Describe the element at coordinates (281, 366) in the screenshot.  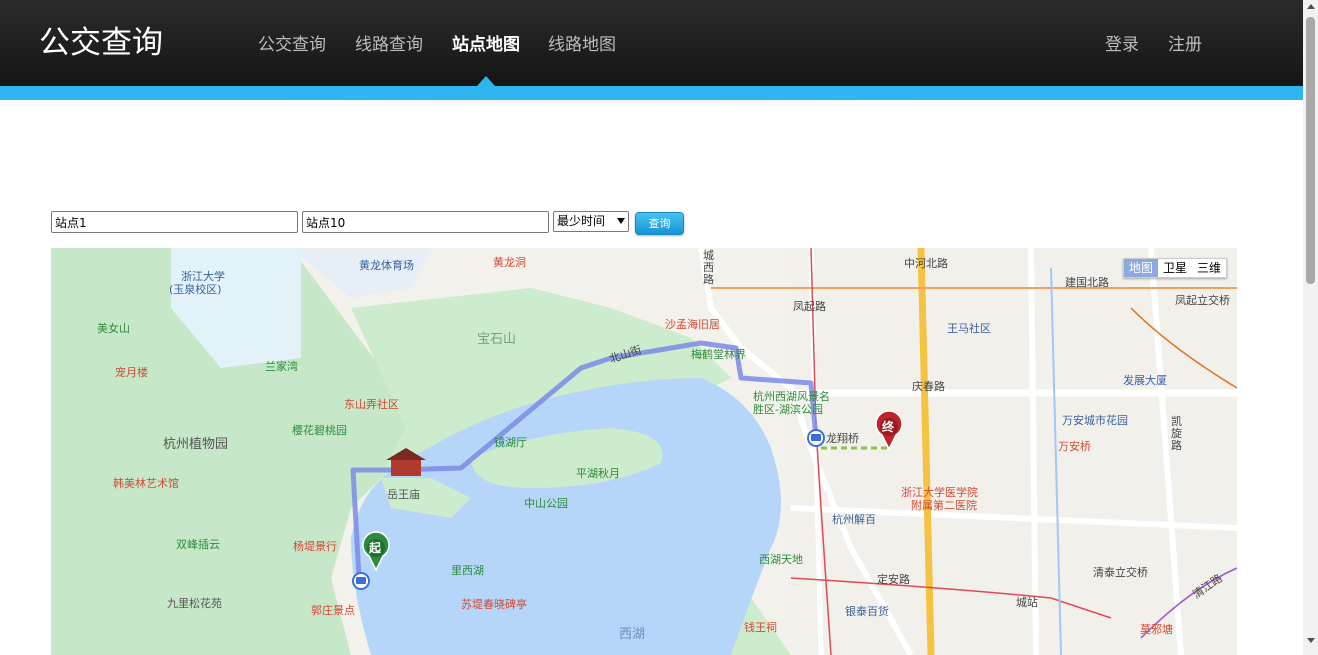
I see `map-label: 兰家湾` at that location.